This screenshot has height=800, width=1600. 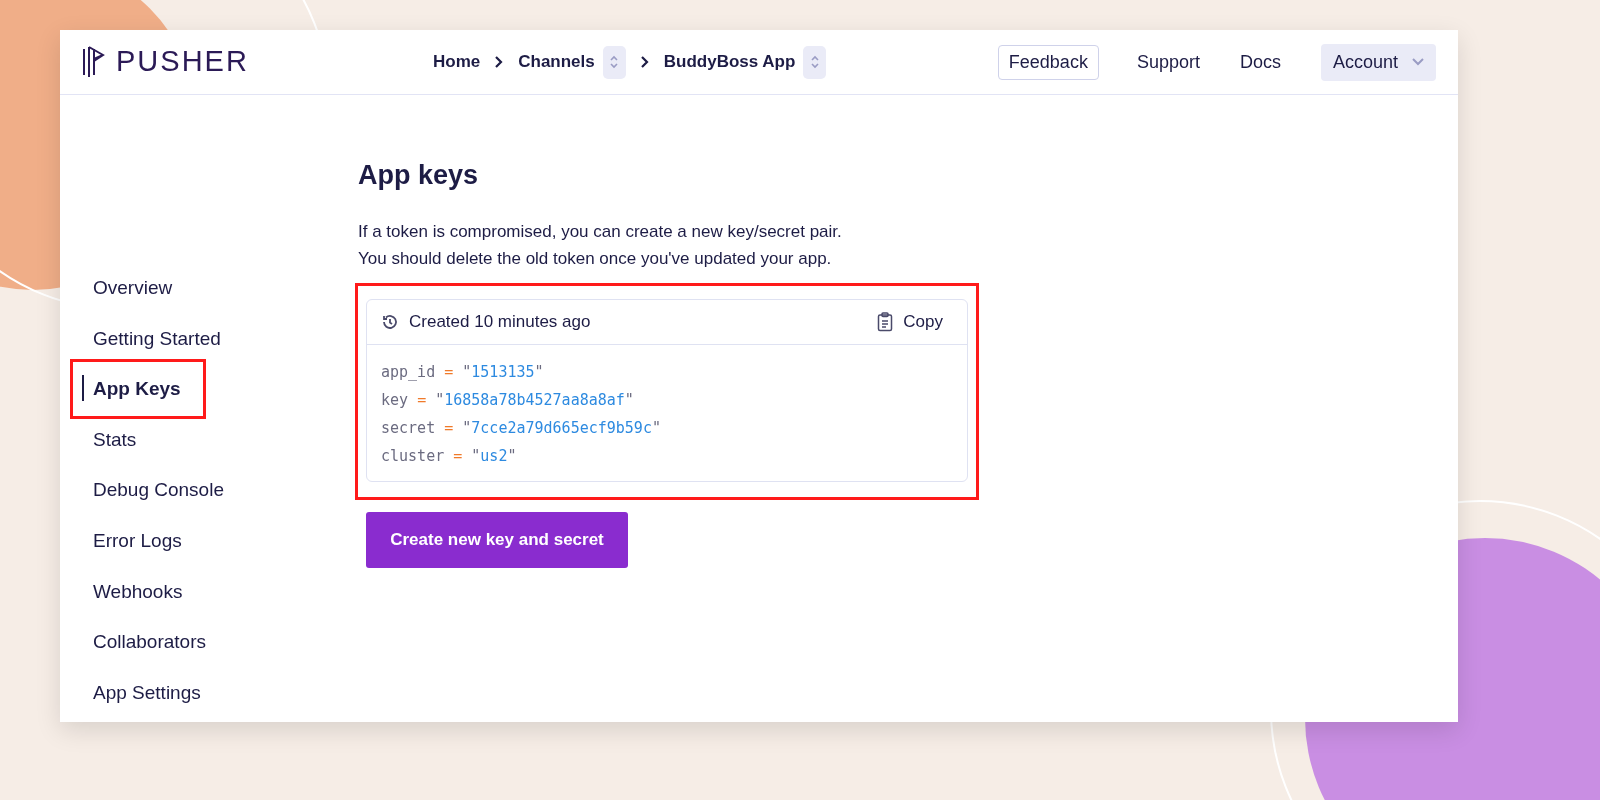 I want to click on logo-text: PUSHER, so click(x=182, y=62).